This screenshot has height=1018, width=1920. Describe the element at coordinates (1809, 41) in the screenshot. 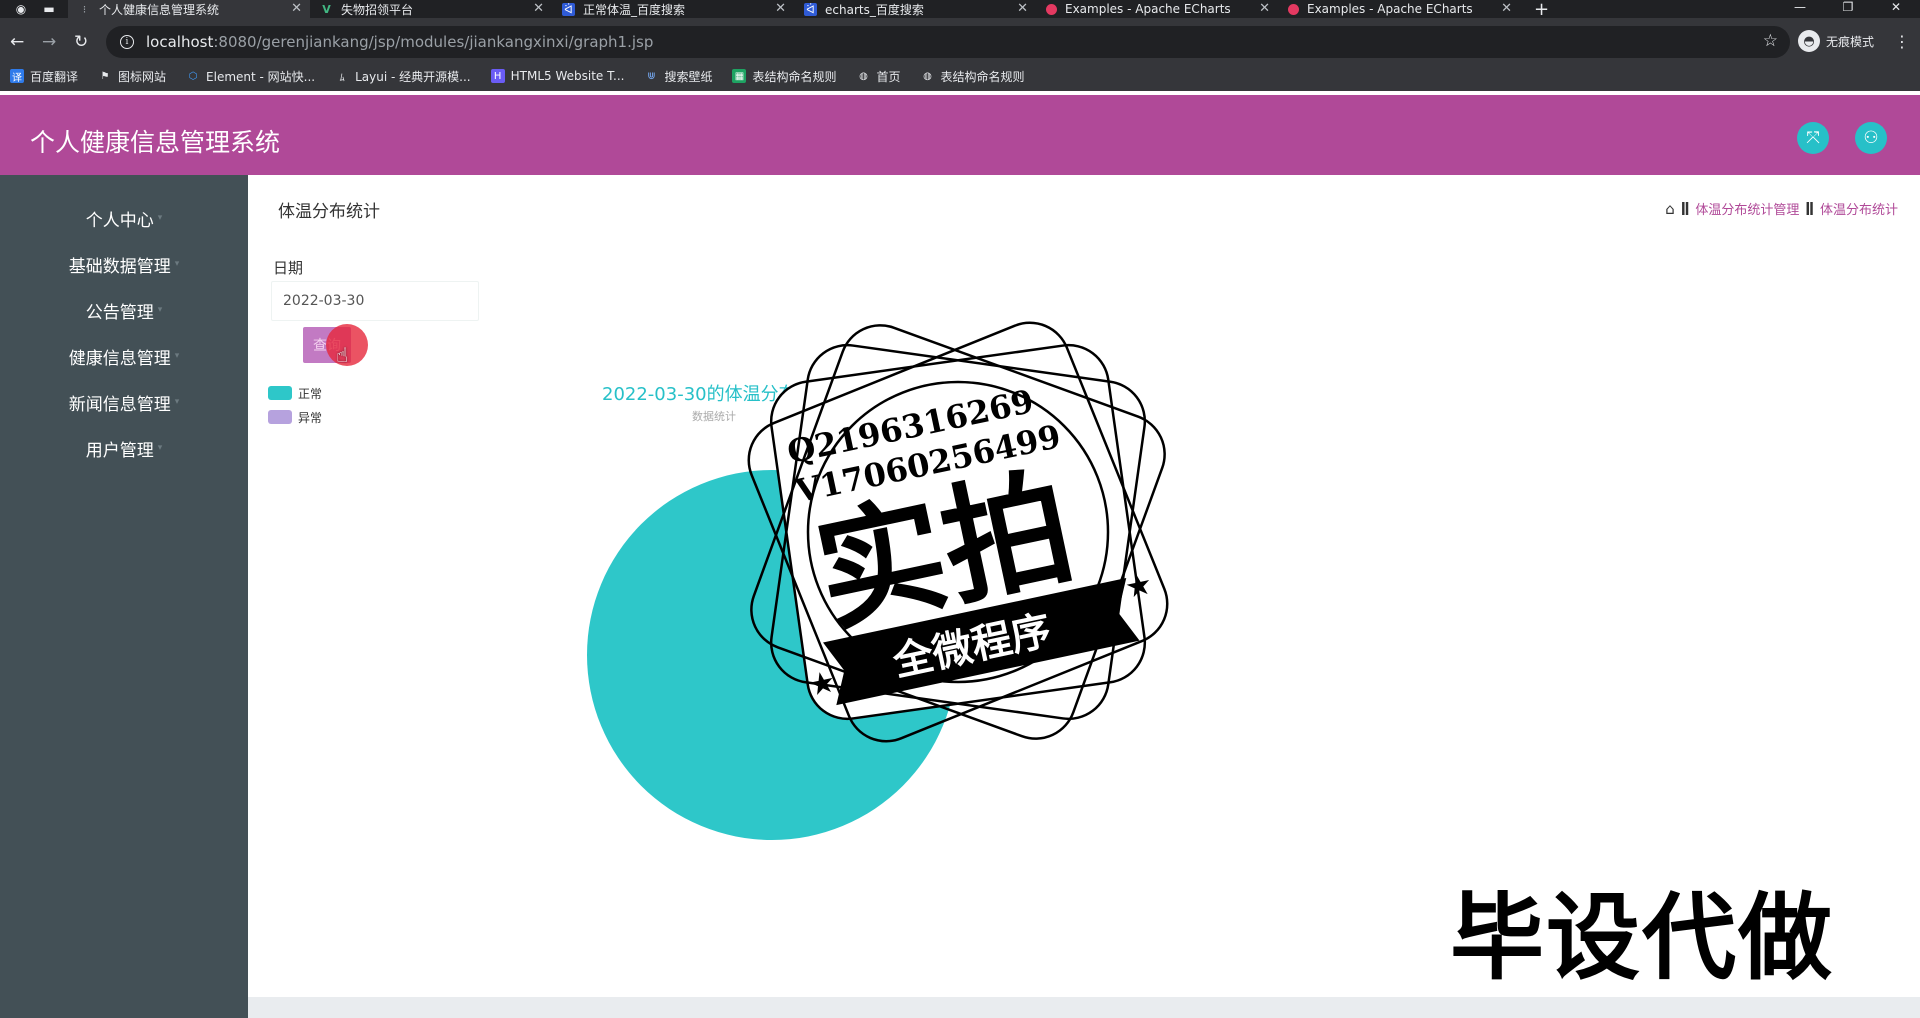

I see `incognito-icon: ◓` at that location.